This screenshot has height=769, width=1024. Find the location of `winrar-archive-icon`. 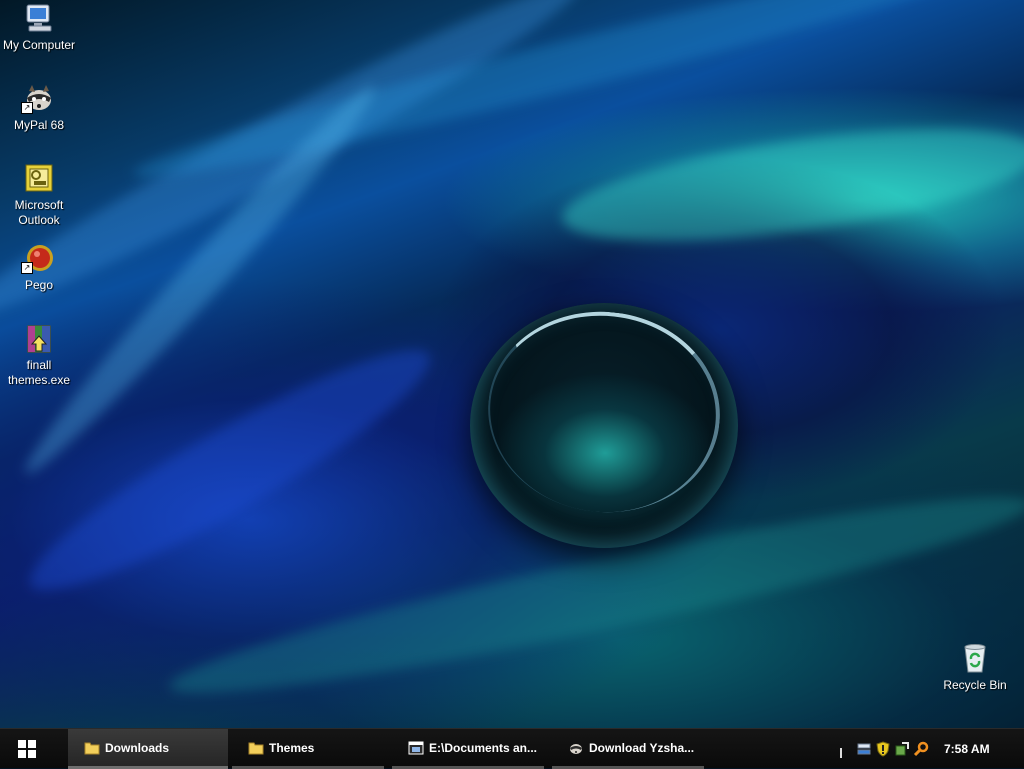

winrar-archive-icon is located at coordinates (39, 338).